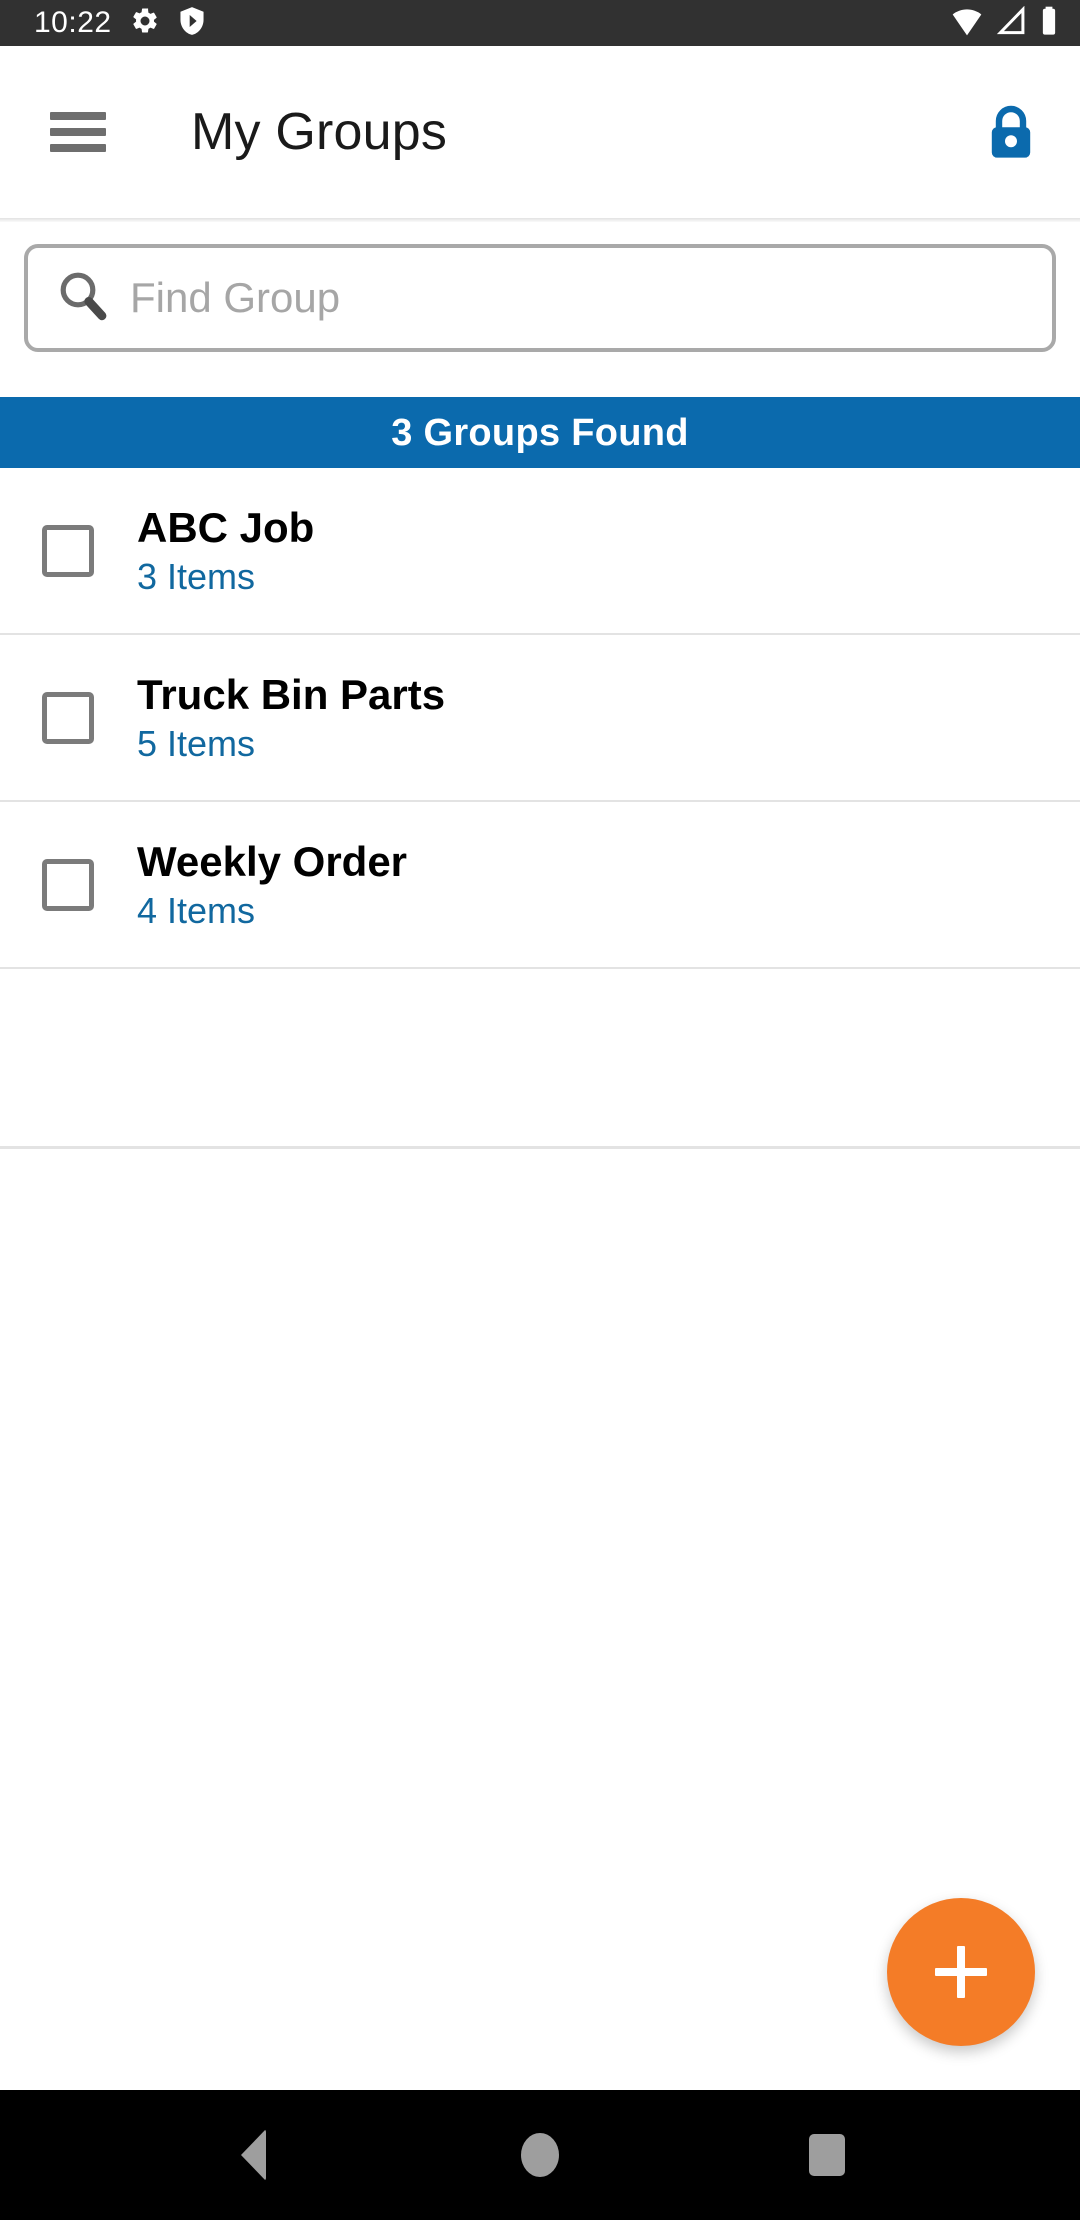 This screenshot has height=2220, width=1080. I want to click on status-bar: 10:22, so click(540, 23).